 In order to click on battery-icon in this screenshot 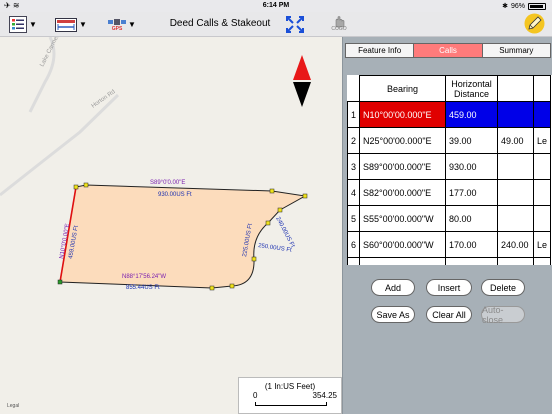, I will do `click(537, 6)`.